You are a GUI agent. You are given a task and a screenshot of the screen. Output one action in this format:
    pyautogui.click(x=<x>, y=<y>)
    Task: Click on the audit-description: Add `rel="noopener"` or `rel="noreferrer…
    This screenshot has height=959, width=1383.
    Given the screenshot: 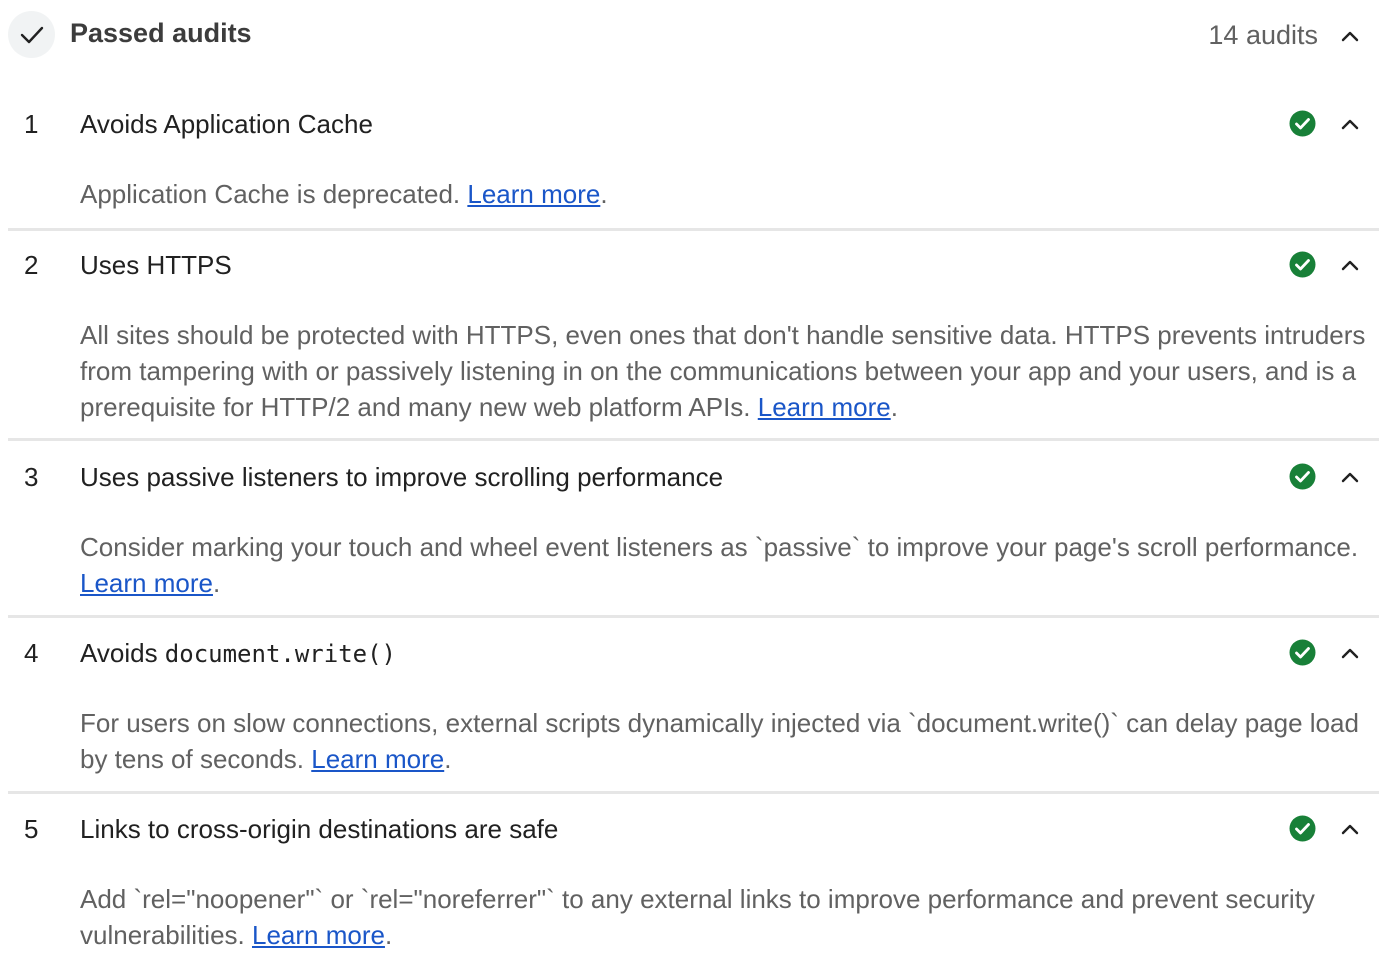 What is the action you would take?
    pyautogui.click(x=725, y=917)
    